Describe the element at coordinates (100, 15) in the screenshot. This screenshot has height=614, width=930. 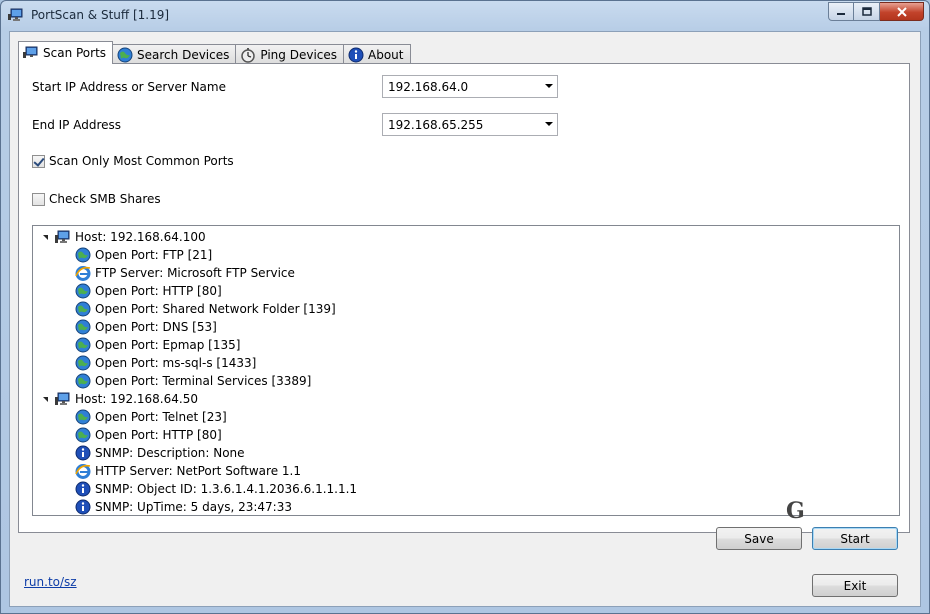
I see `window-title: PortScan & Stuff [1.19]` at that location.